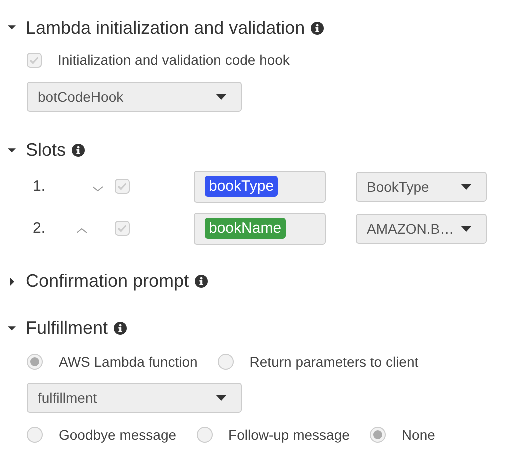 The width and height of the screenshot is (505, 465). I want to click on option-label: AWS Lambda function, so click(128, 362).